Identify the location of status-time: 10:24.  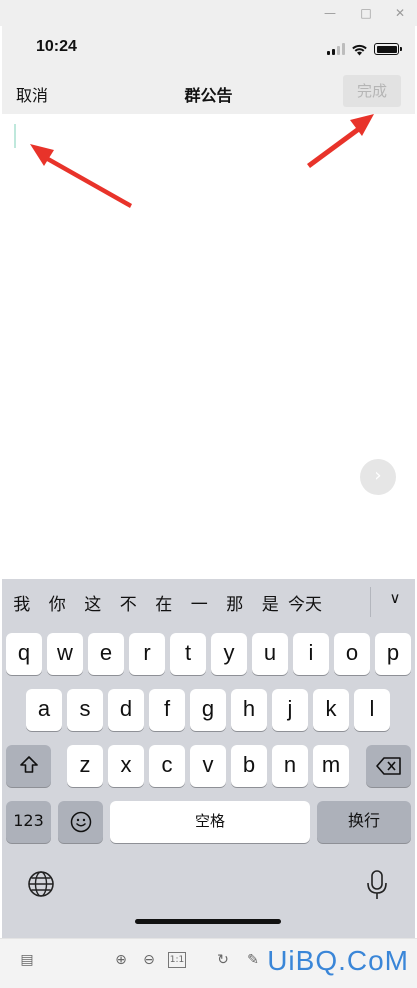
(56, 46).